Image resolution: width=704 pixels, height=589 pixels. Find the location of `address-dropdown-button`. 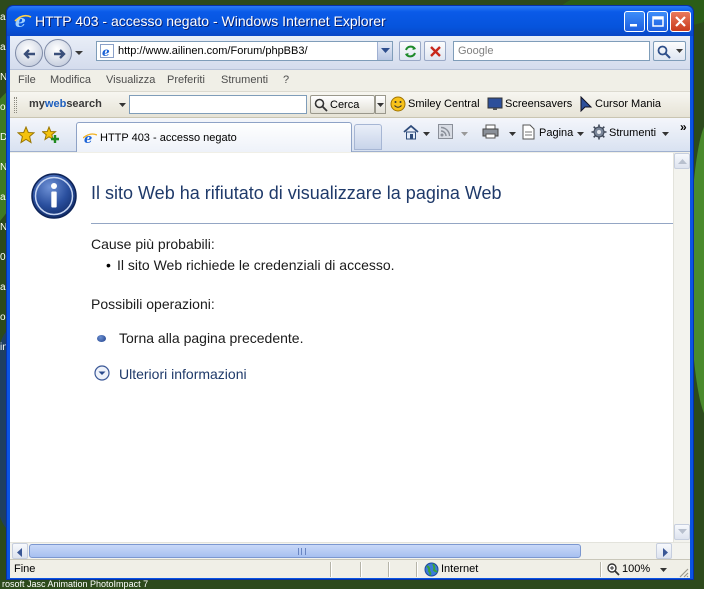

address-dropdown-button is located at coordinates (384, 51).